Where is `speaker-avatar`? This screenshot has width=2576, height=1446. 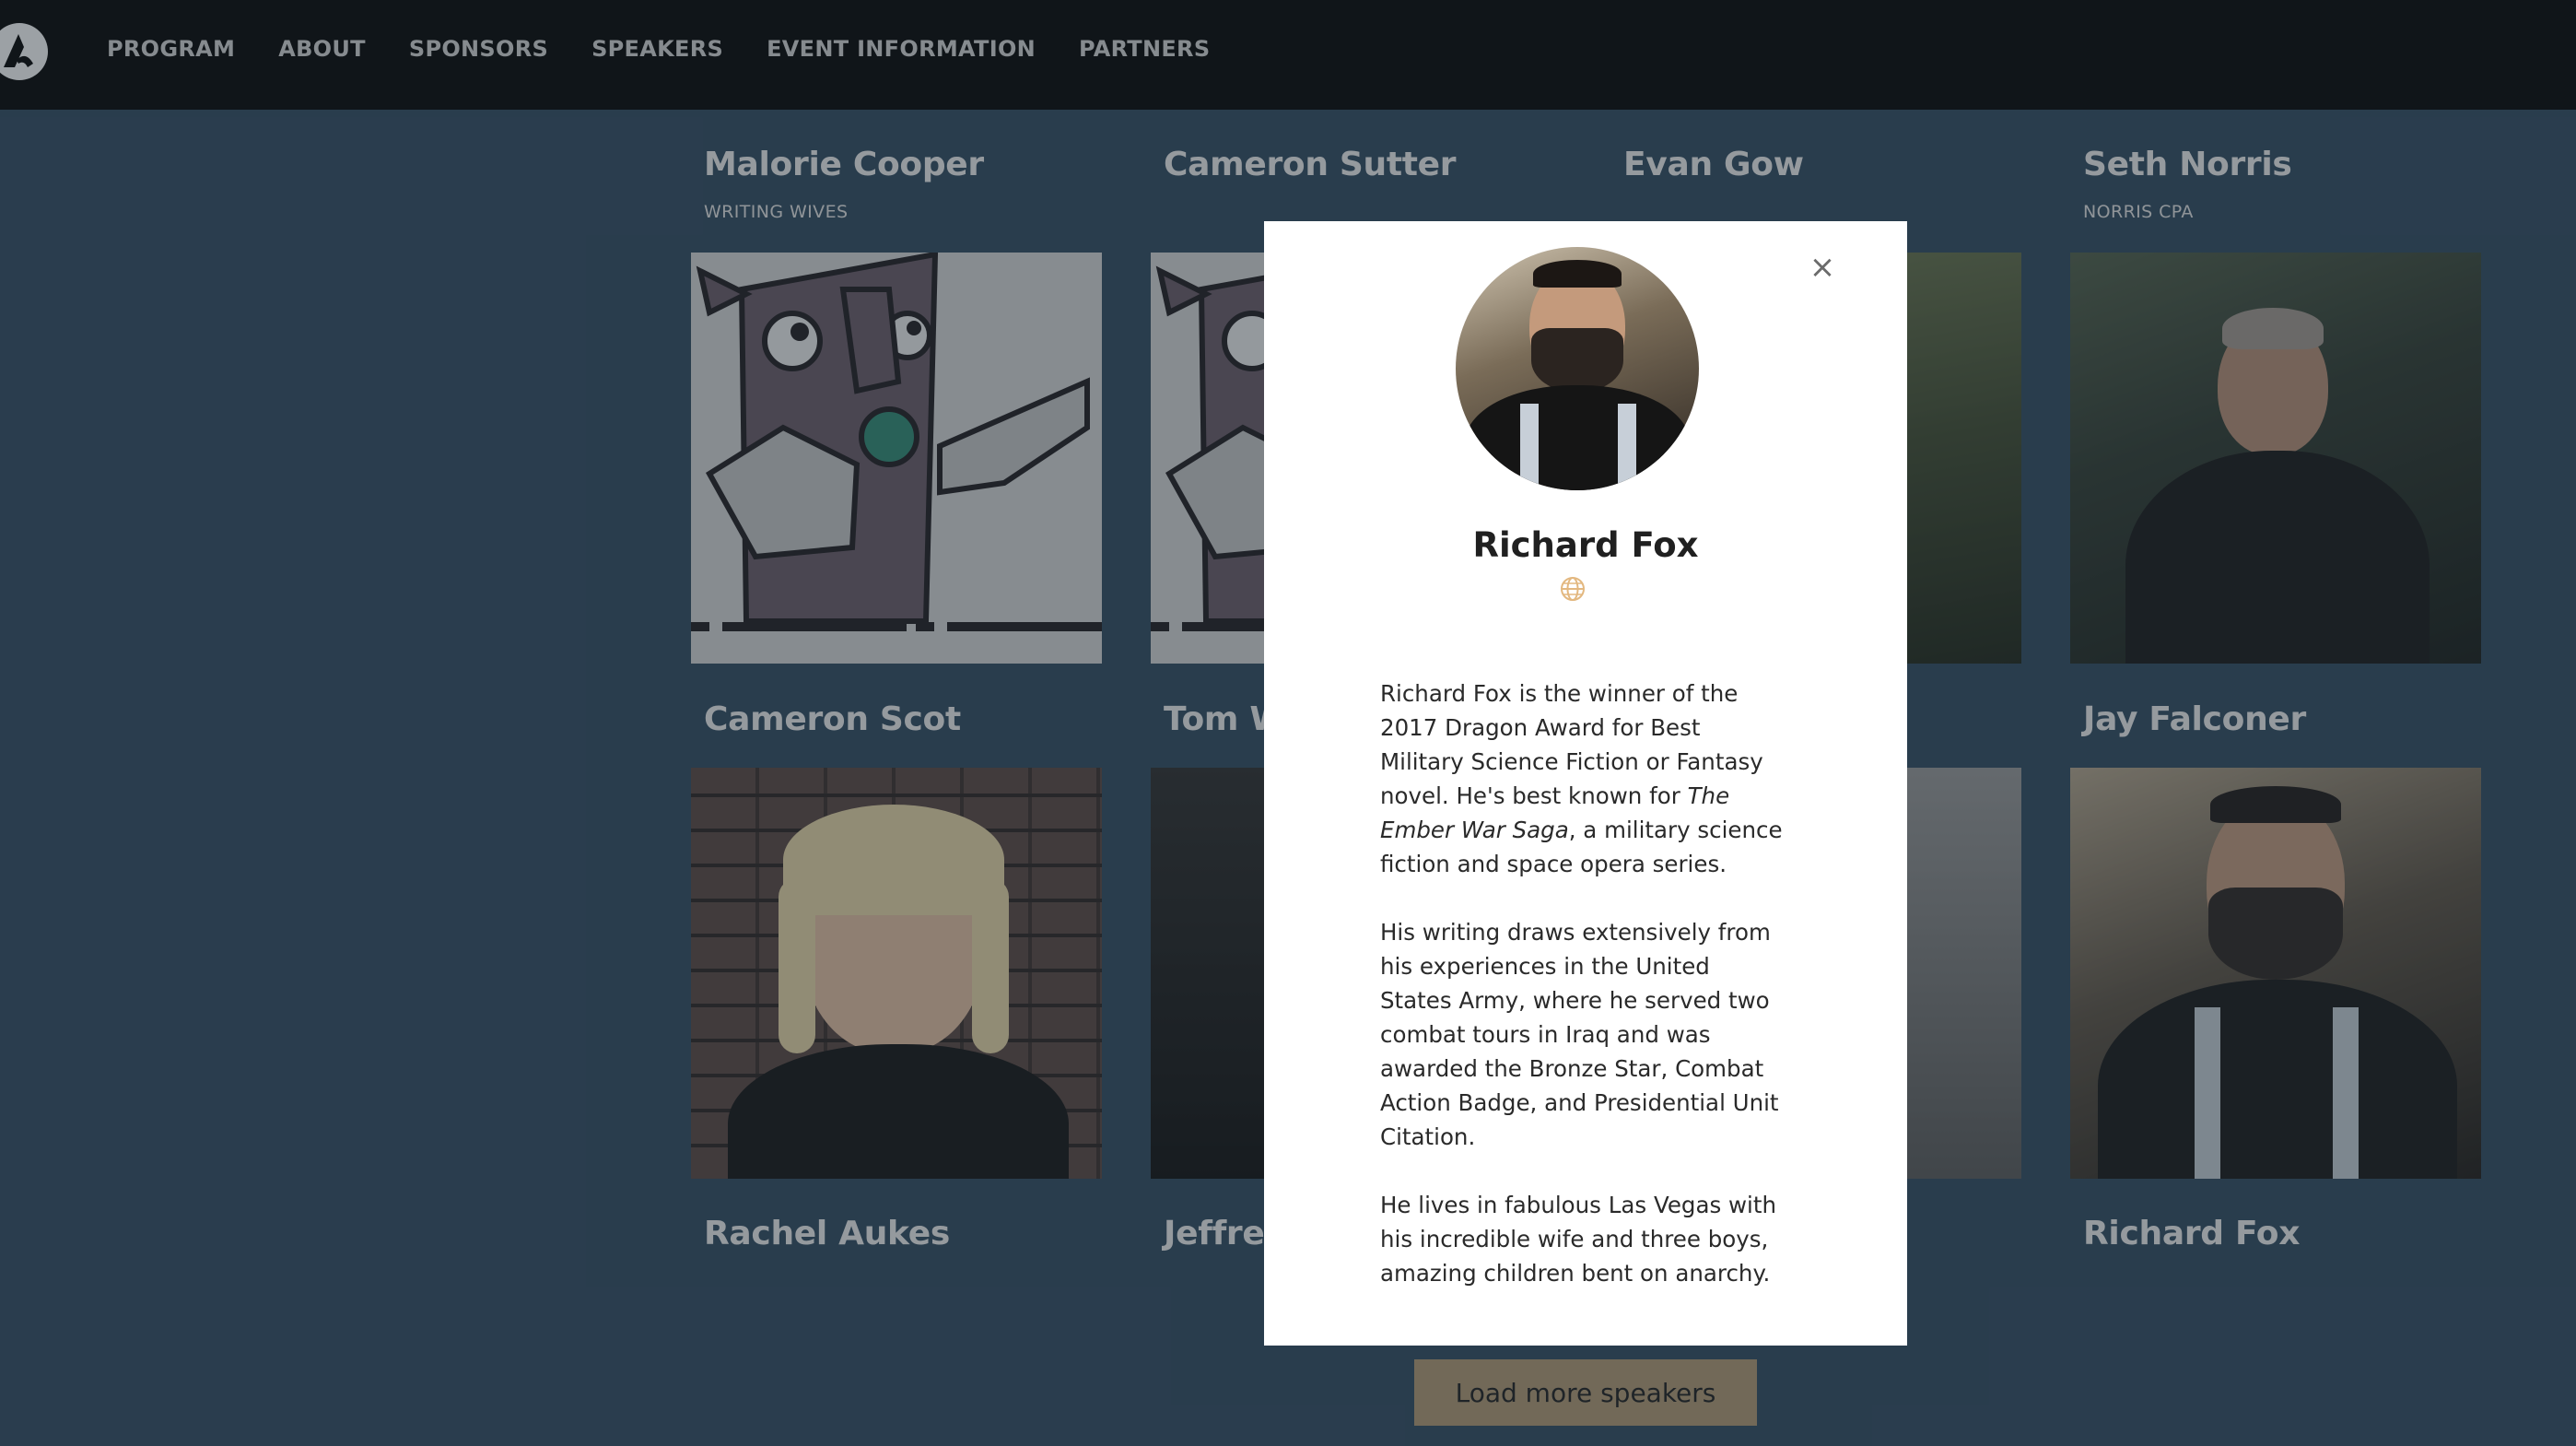 speaker-avatar is located at coordinates (1577, 368).